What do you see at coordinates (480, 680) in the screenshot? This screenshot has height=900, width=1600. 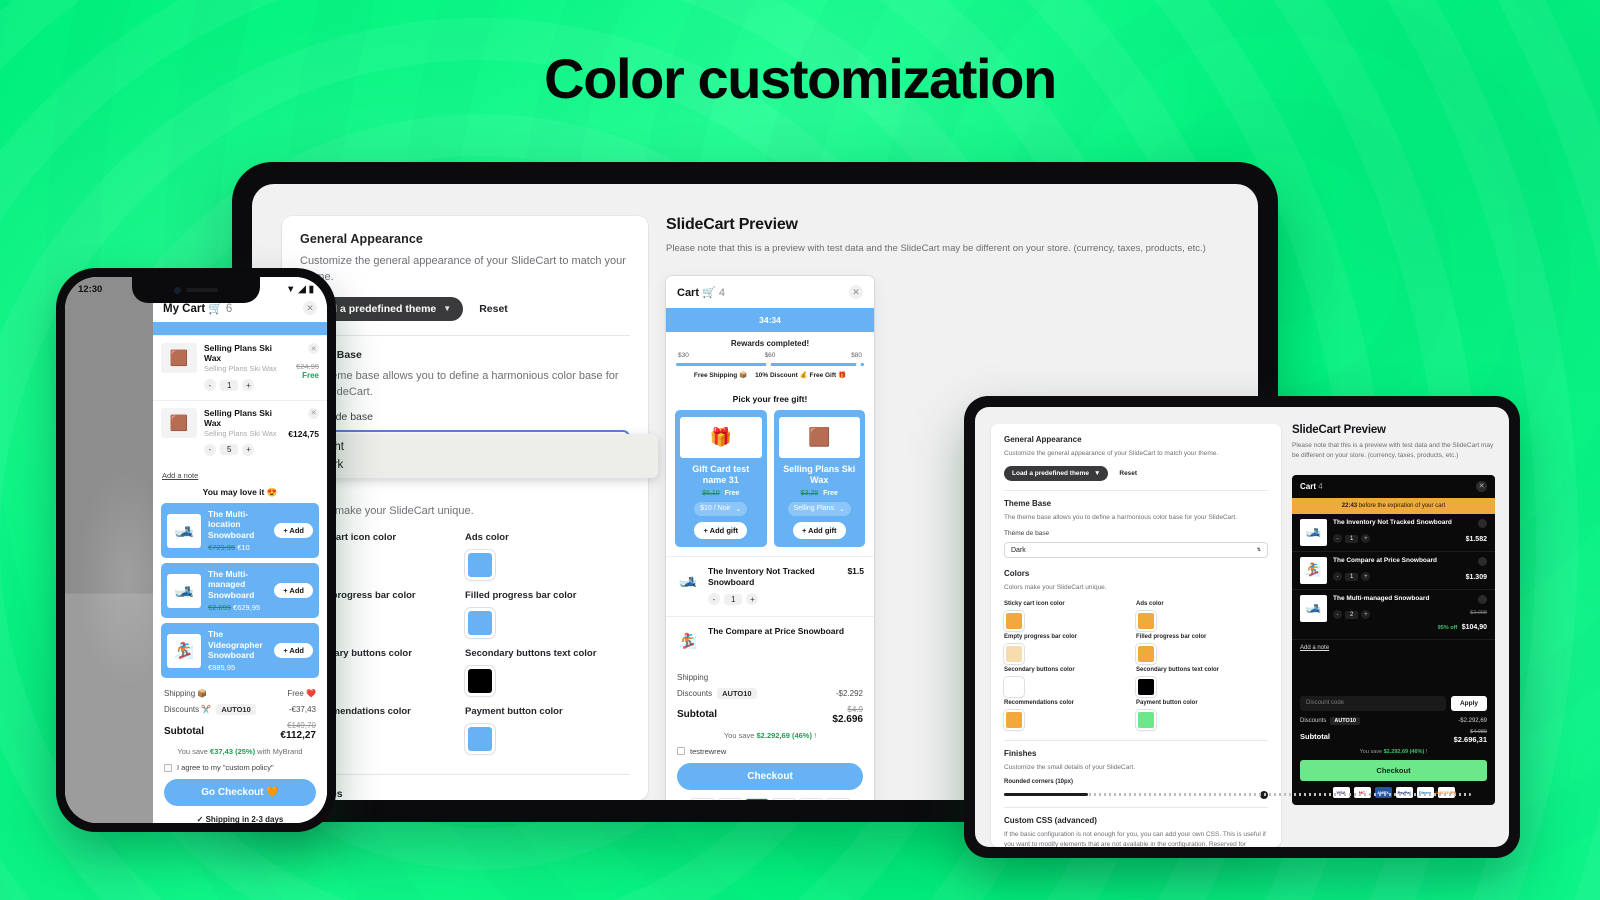 I see `color-swatch-secondary-buttons-text` at bounding box center [480, 680].